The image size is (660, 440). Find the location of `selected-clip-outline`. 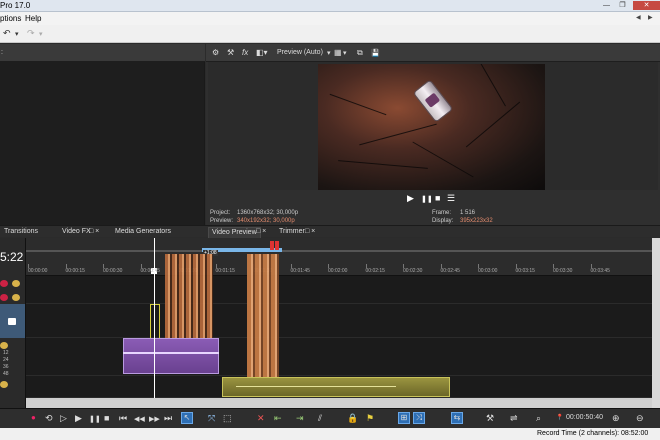

selected-clip-outline is located at coordinates (155, 322).